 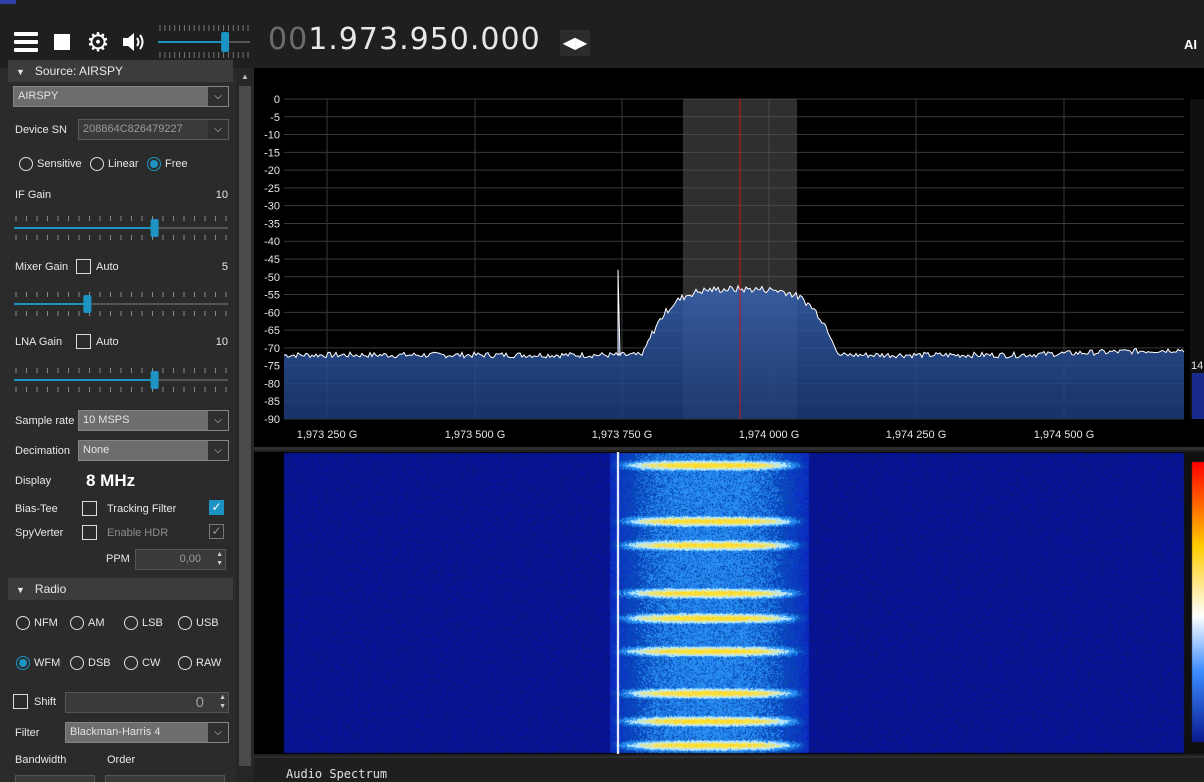 What do you see at coordinates (1197, 366) in the screenshot?
I see `meter-label: 14` at bounding box center [1197, 366].